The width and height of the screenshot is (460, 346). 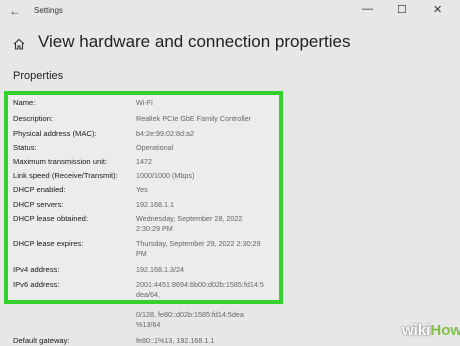 I want to click on property-label: Default gateway:, so click(x=41, y=340).